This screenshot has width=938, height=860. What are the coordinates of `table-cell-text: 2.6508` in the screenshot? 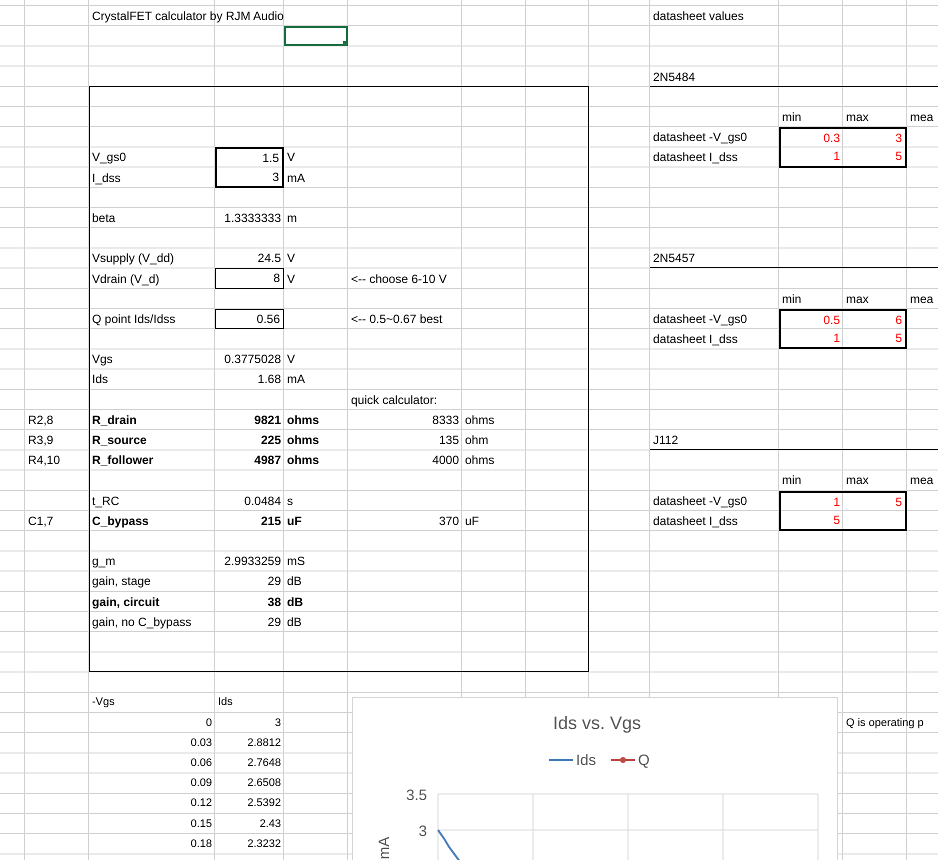 It's located at (264, 783).